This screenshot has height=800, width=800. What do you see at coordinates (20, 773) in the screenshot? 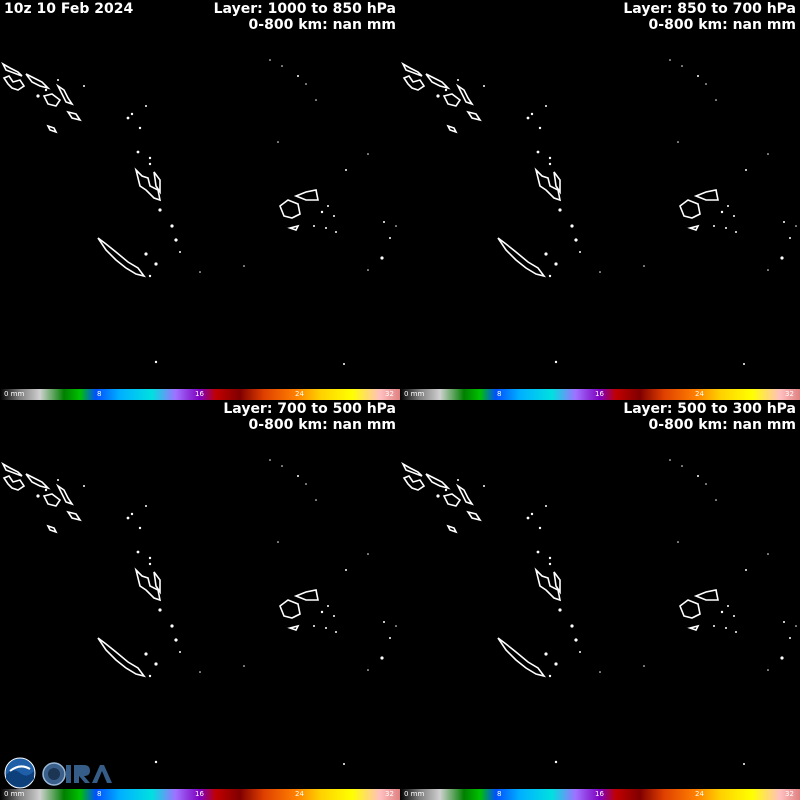
I see `noaa-logo` at bounding box center [20, 773].